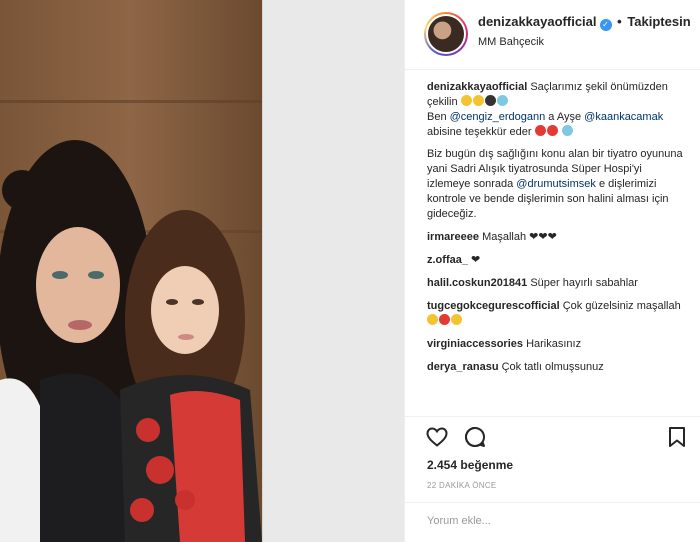 The height and width of the screenshot is (542, 700). Describe the element at coordinates (437, 117) in the screenshot. I see `caption-text: Ben` at that location.